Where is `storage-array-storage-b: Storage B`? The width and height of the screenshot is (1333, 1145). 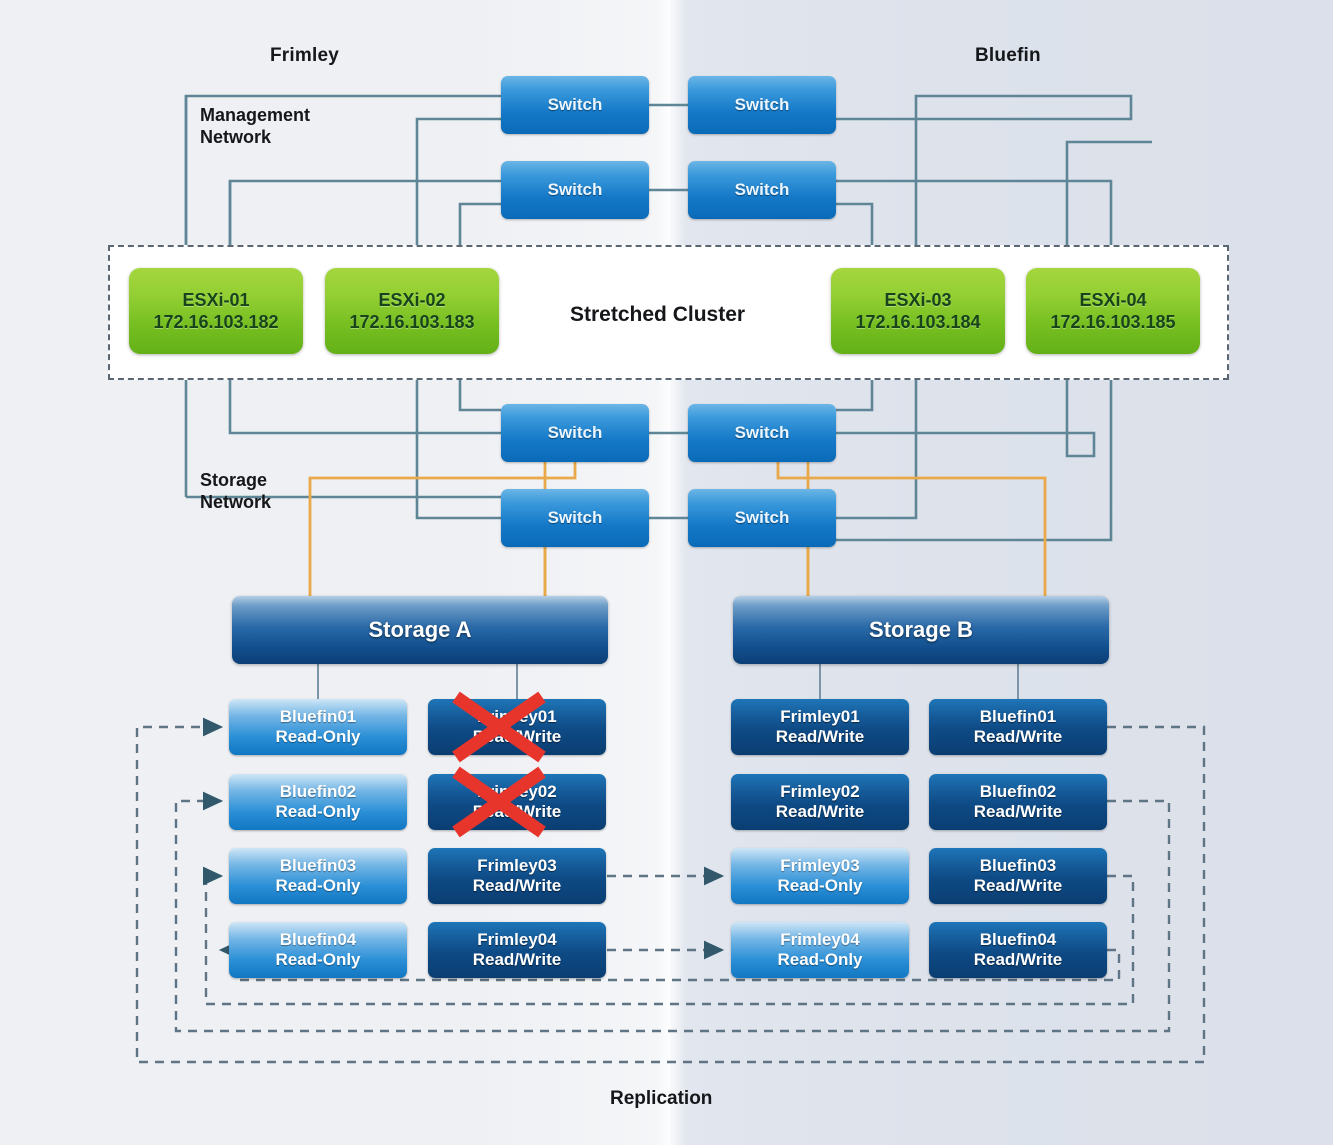
storage-array-storage-b: Storage B is located at coordinates (921, 630).